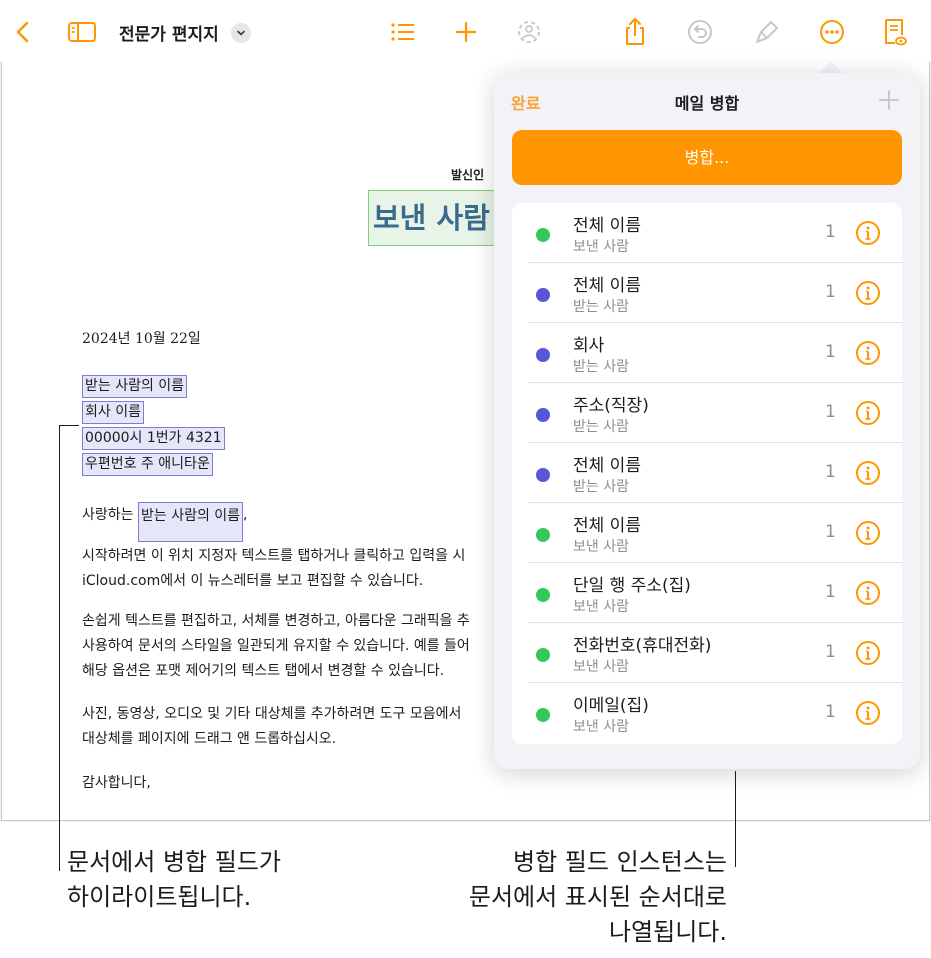 This screenshot has height=958, width=931. Describe the element at coordinates (209, 739) in the screenshot. I see `body-paragraph-3-line: 대상체를 페이지에 드래그 앤 드롭하십시오.` at that location.